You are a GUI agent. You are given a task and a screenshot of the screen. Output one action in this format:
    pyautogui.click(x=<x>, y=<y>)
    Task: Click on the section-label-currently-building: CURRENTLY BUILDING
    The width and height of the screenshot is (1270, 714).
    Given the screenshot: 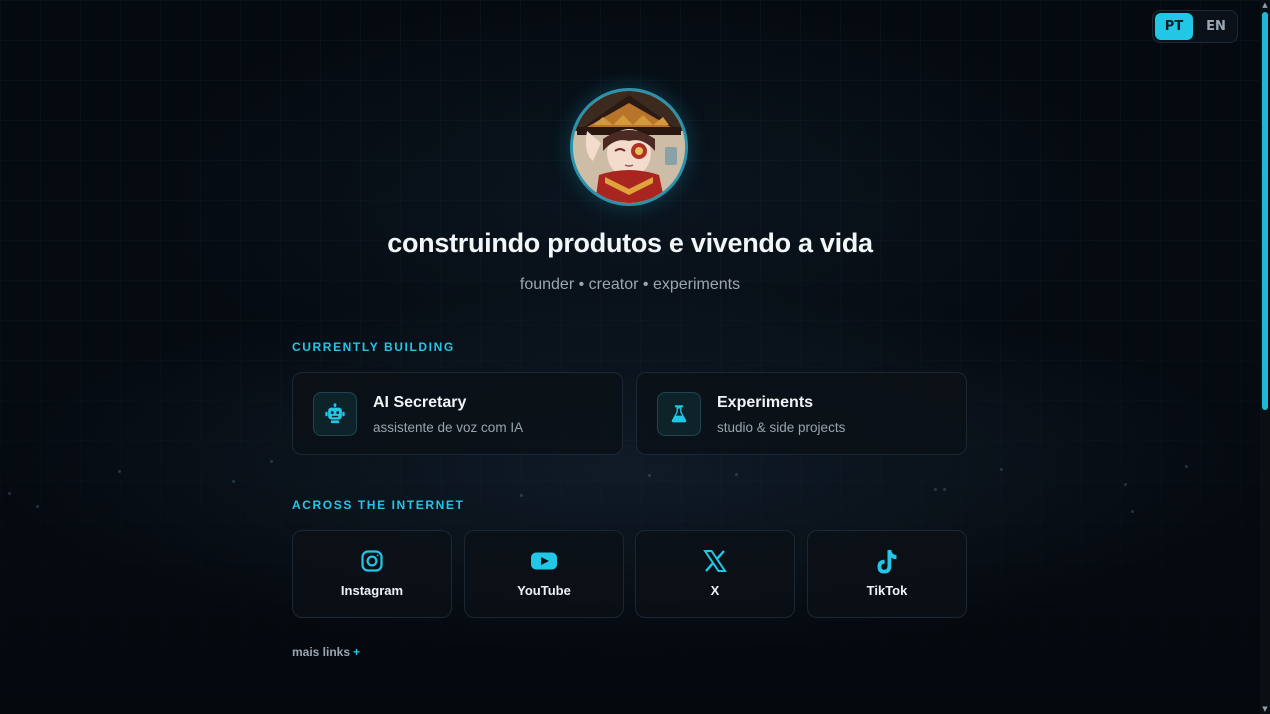 What is the action you would take?
    pyautogui.click(x=373, y=347)
    